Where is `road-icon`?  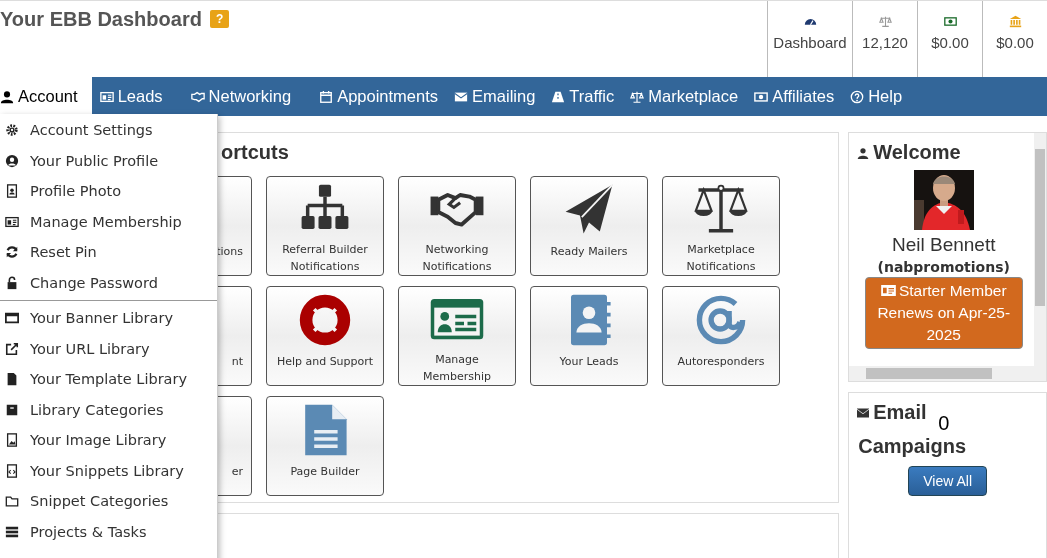 road-icon is located at coordinates (558, 96).